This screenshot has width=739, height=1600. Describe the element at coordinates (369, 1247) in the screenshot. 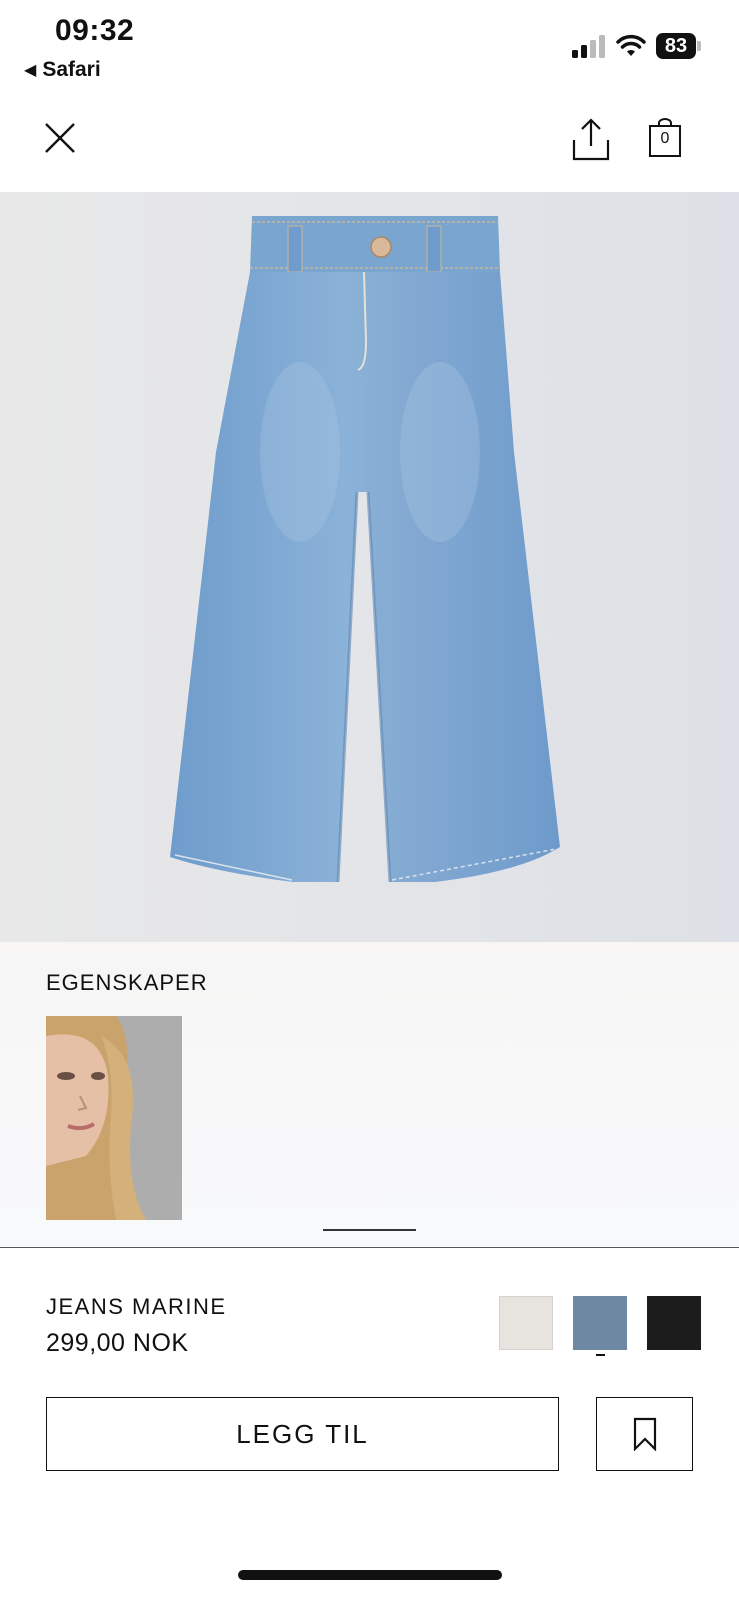

I see `section-divider` at that location.